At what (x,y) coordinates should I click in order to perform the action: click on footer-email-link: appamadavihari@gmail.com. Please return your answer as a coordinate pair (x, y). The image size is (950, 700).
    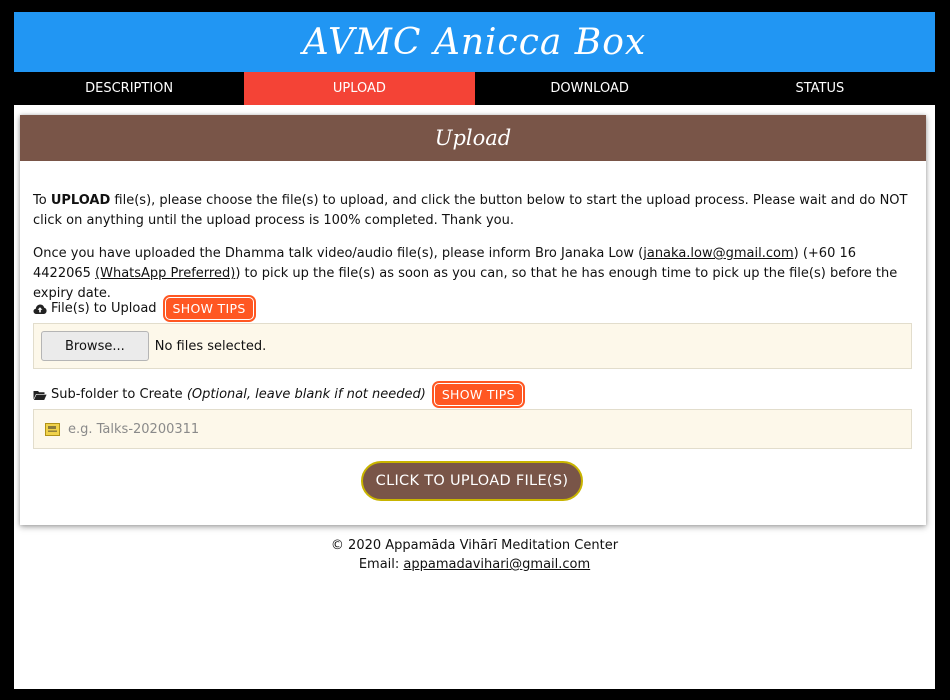
    Looking at the image, I should click on (496, 564).